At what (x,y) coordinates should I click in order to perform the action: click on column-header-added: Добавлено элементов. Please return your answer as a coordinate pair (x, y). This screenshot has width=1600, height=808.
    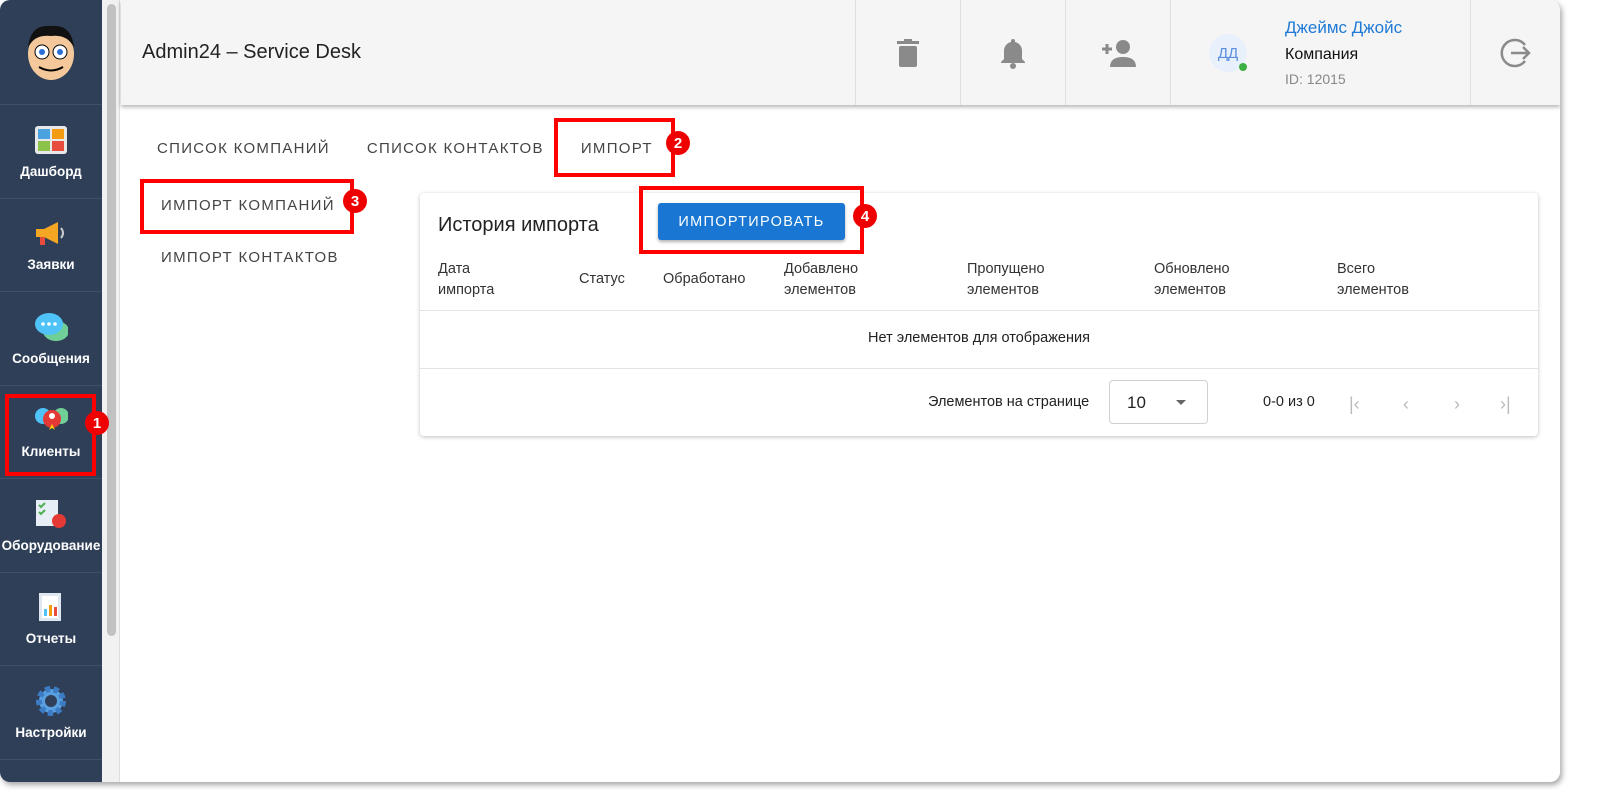
    Looking at the image, I should click on (821, 280).